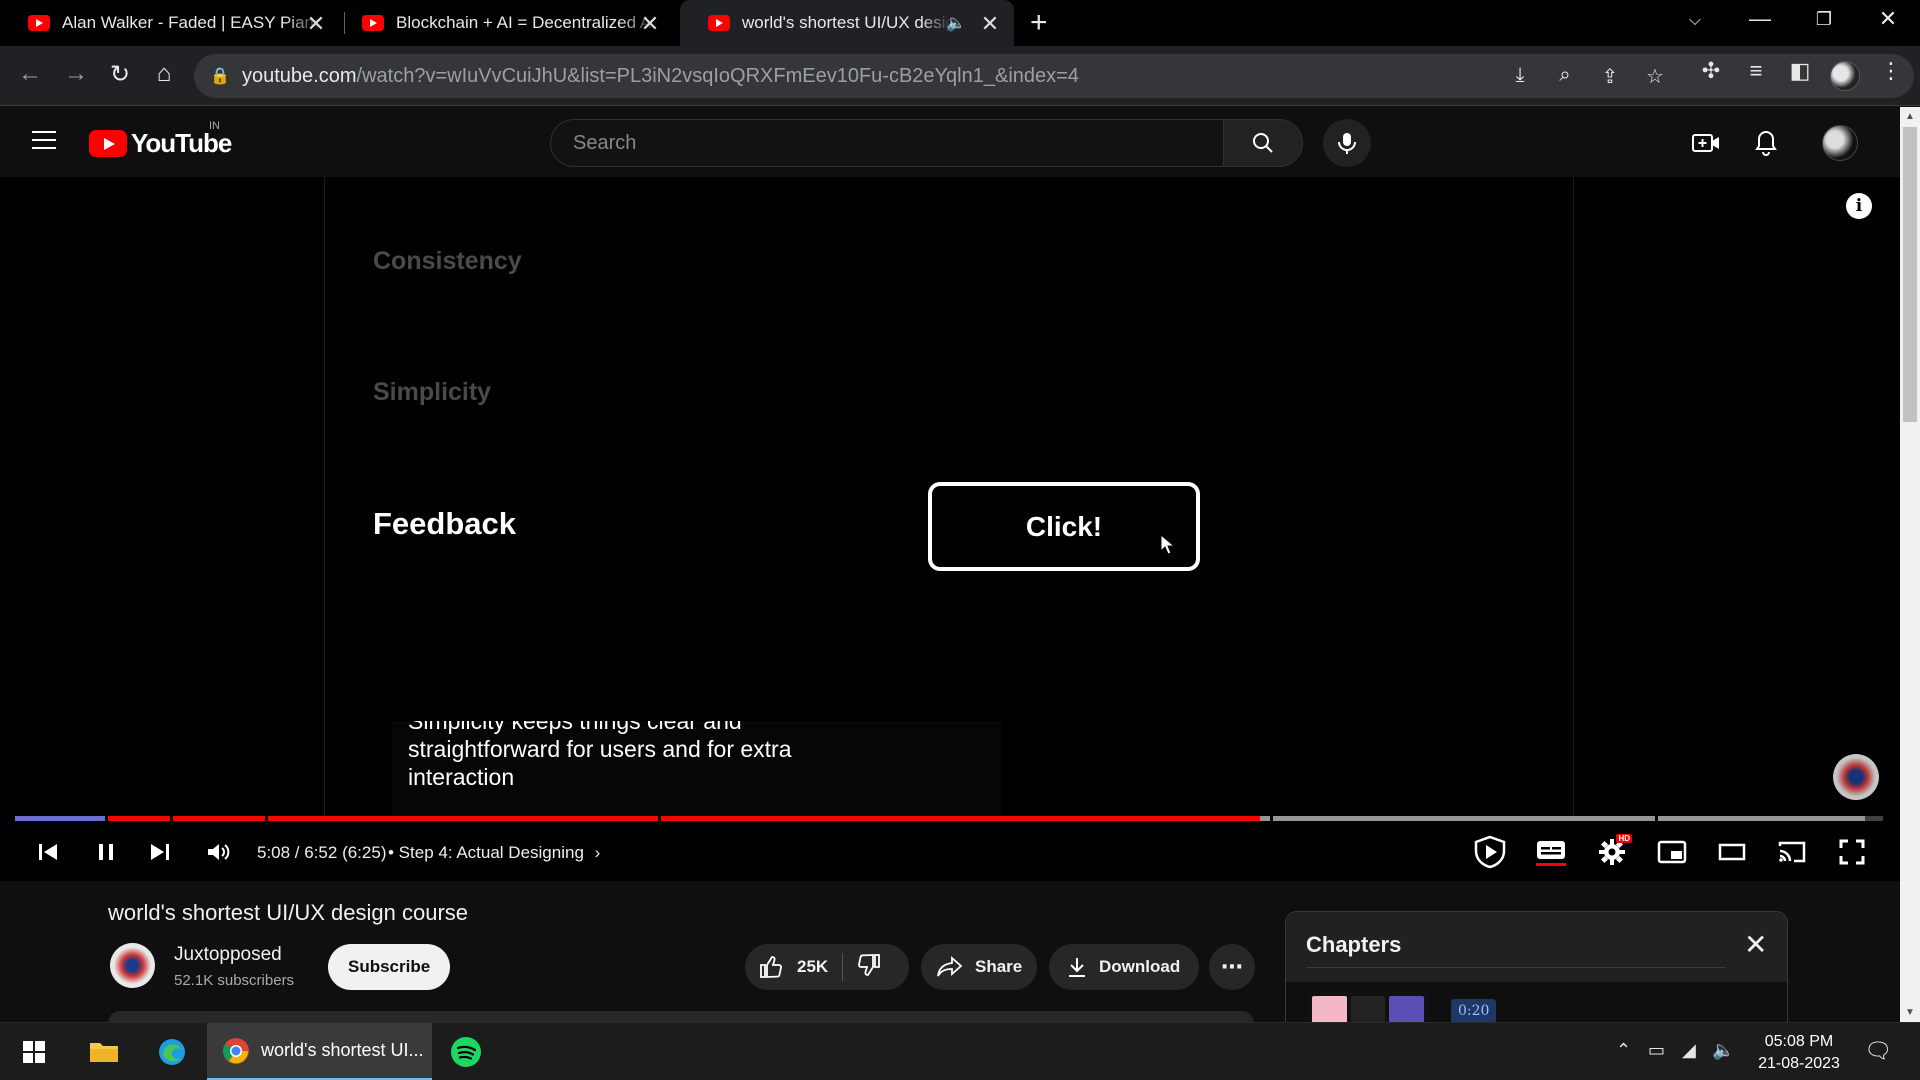  Describe the element at coordinates (1723, 1050) in the screenshot. I see `speaker-icon: 🔈` at that location.